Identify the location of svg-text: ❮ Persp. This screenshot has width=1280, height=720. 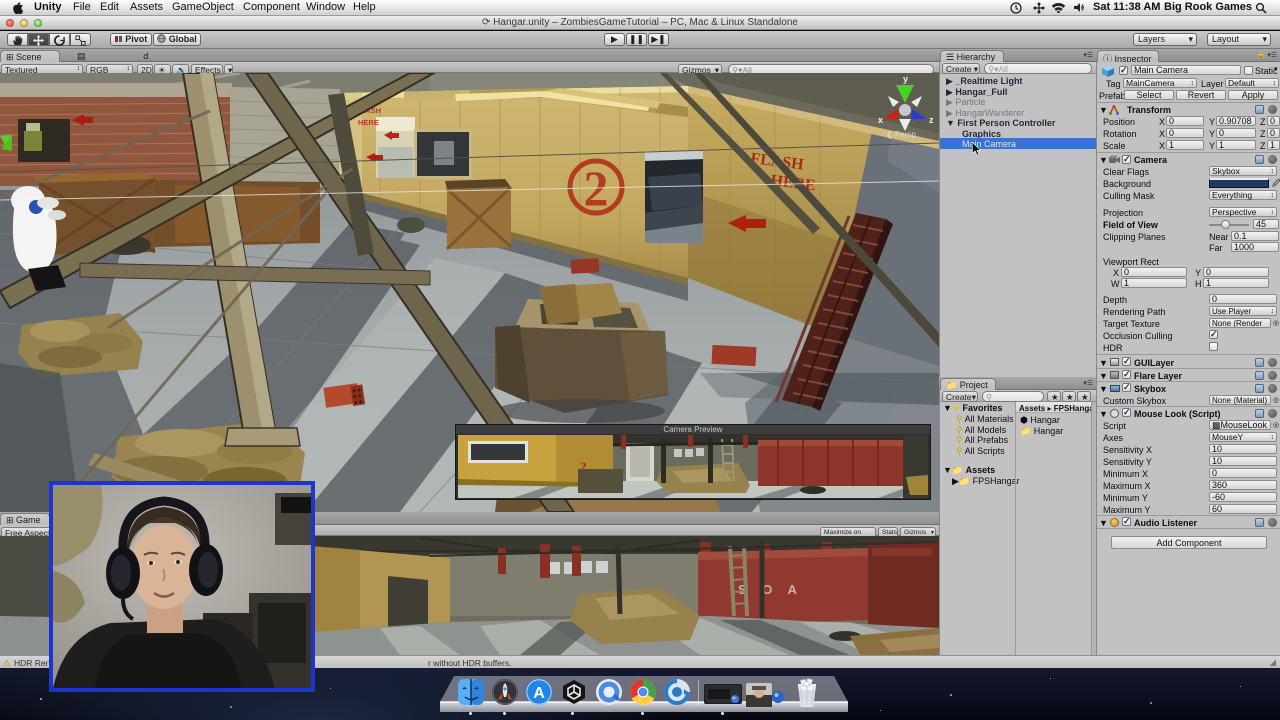
(901, 134).